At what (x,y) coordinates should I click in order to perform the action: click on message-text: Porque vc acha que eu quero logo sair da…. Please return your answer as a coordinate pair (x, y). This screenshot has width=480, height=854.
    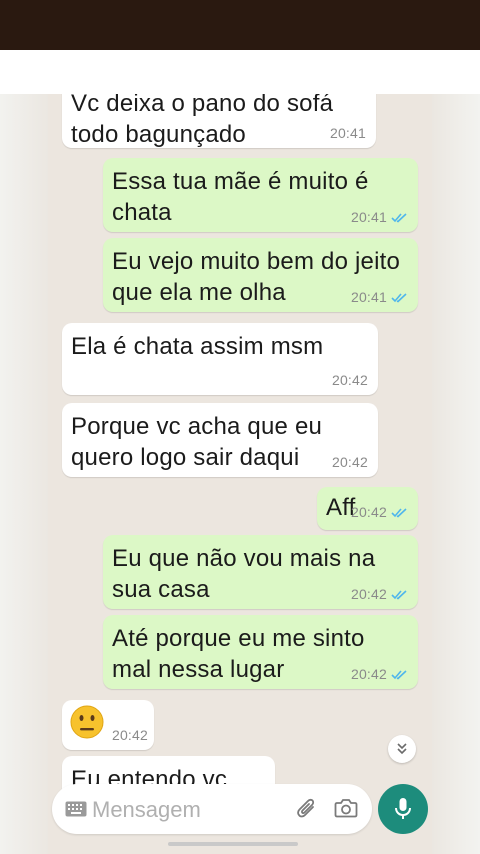
    Looking at the image, I should click on (197, 442).